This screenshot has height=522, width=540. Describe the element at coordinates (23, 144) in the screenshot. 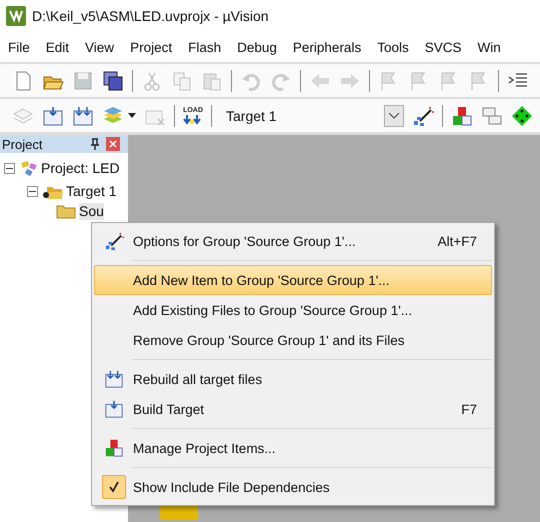

I see `panel-title: Project` at that location.